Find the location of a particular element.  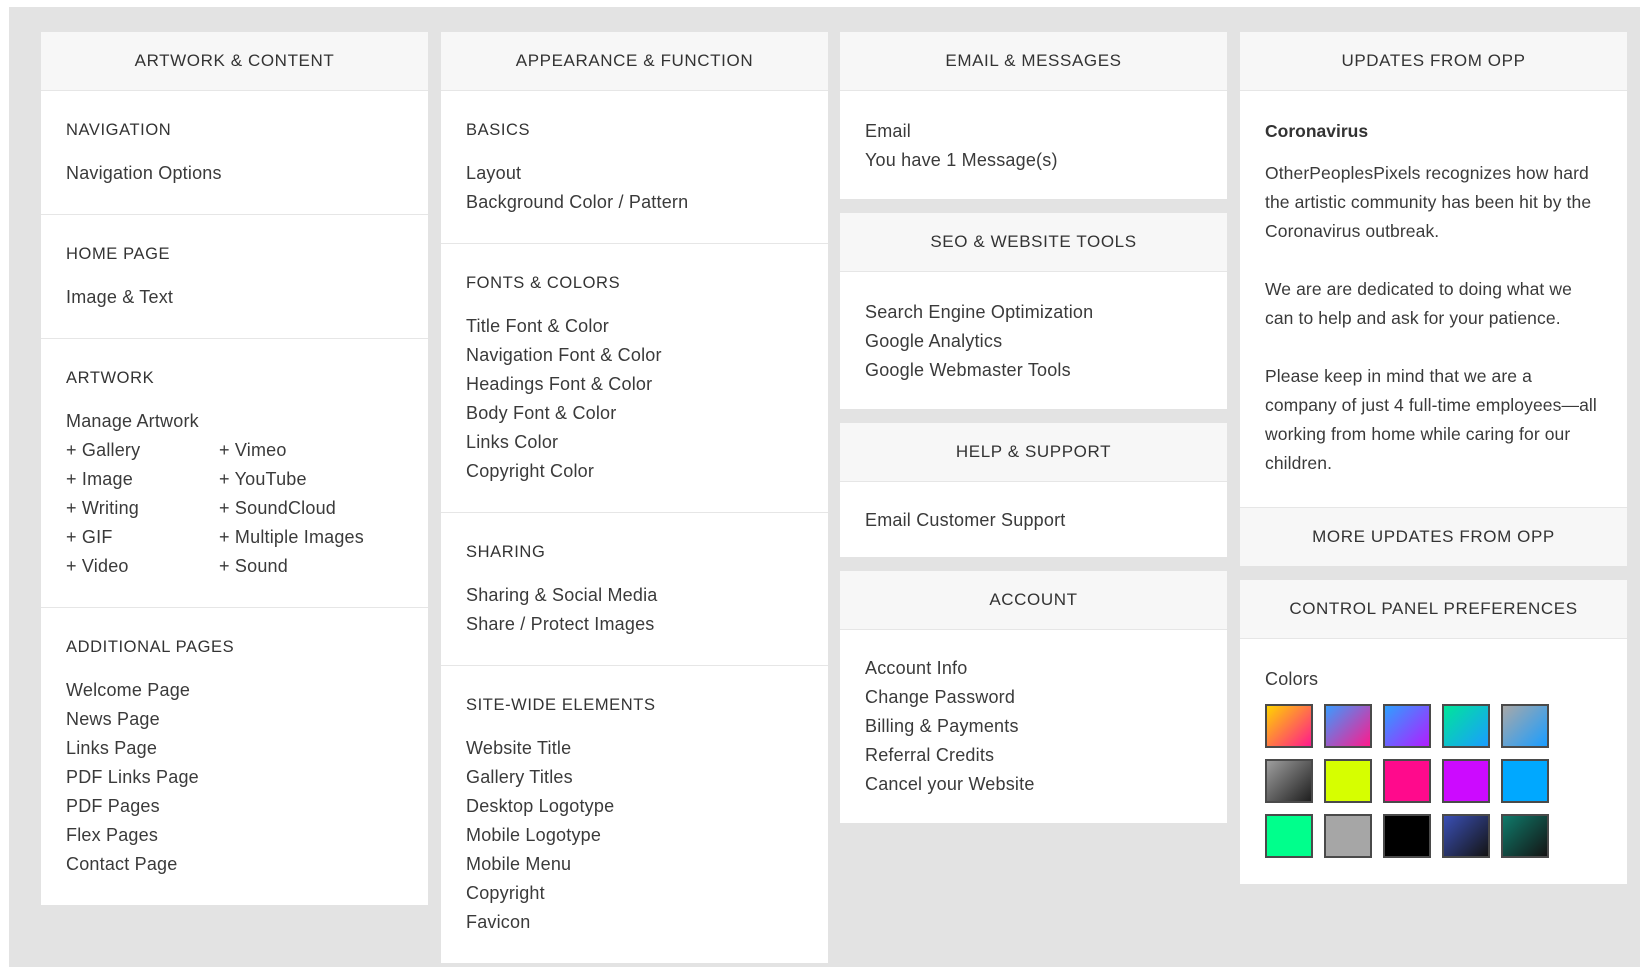

navigation-section: NAVIGATION Navigation Options is located at coordinates (234, 153).